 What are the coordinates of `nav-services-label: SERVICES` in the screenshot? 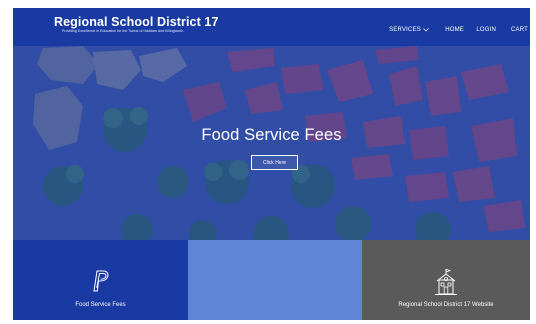 It's located at (405, 30).